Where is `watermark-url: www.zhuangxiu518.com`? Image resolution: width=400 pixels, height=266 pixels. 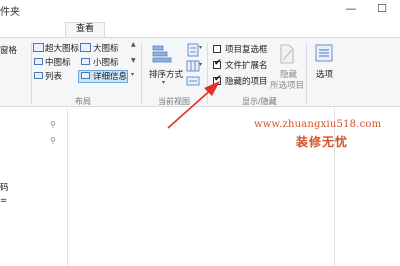 watermark-url: www.zhuangxiu518.com is located at coordinates (318, 124).